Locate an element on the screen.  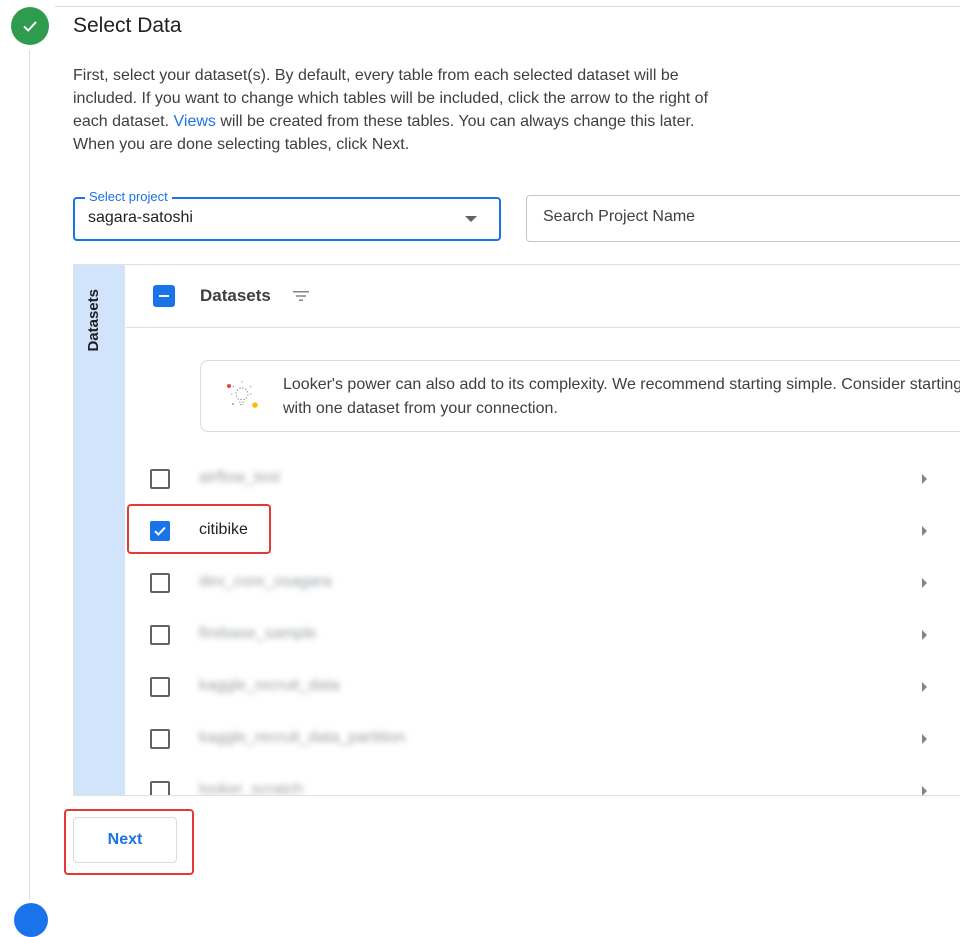
project-search-box is located at coordinates (743, 218).